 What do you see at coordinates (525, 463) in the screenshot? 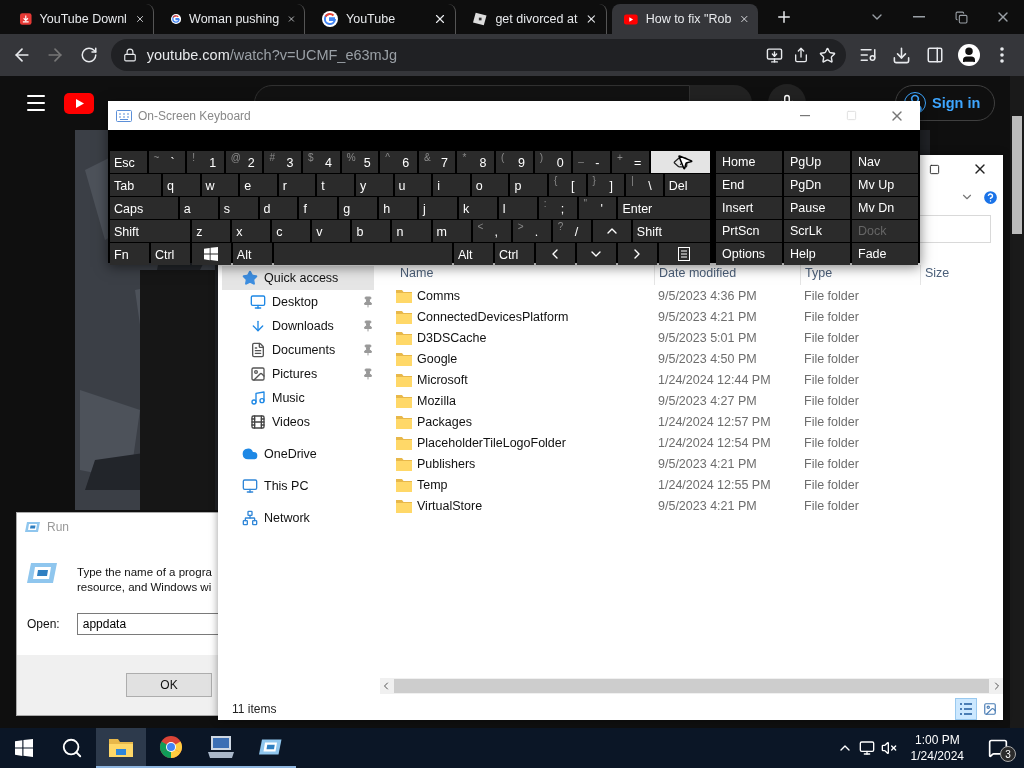
I see `file-name: Publishers` at bounding box center [525, 463].